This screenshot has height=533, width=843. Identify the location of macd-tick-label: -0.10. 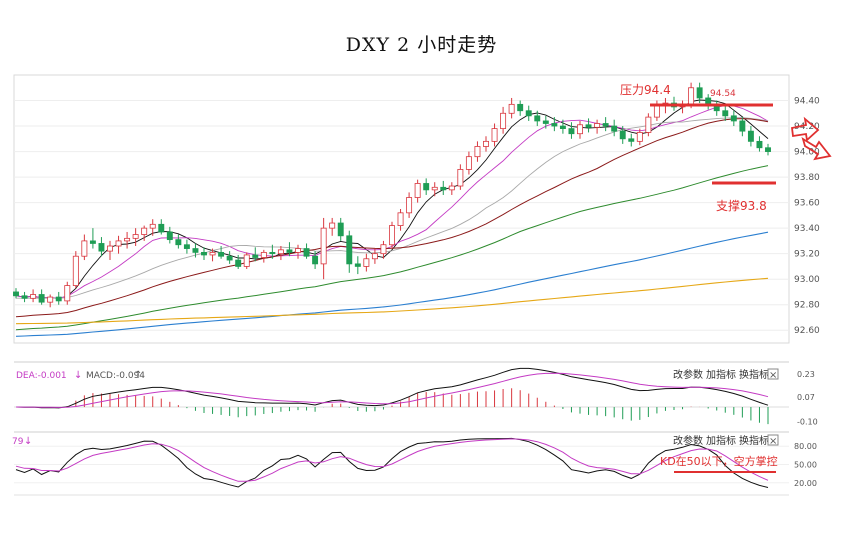
(807, 421).